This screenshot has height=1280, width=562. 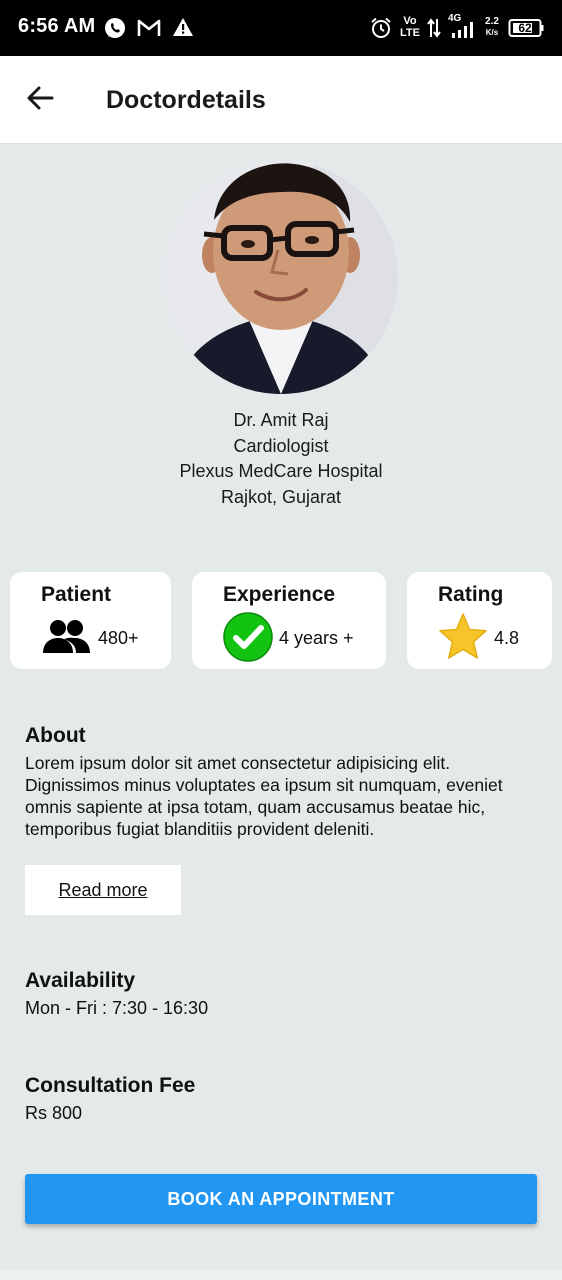 What do you see at coordinates (492, 21) in the screenshot?
I see `net-speed-value: 2.2` at bounding box center [492, 21].